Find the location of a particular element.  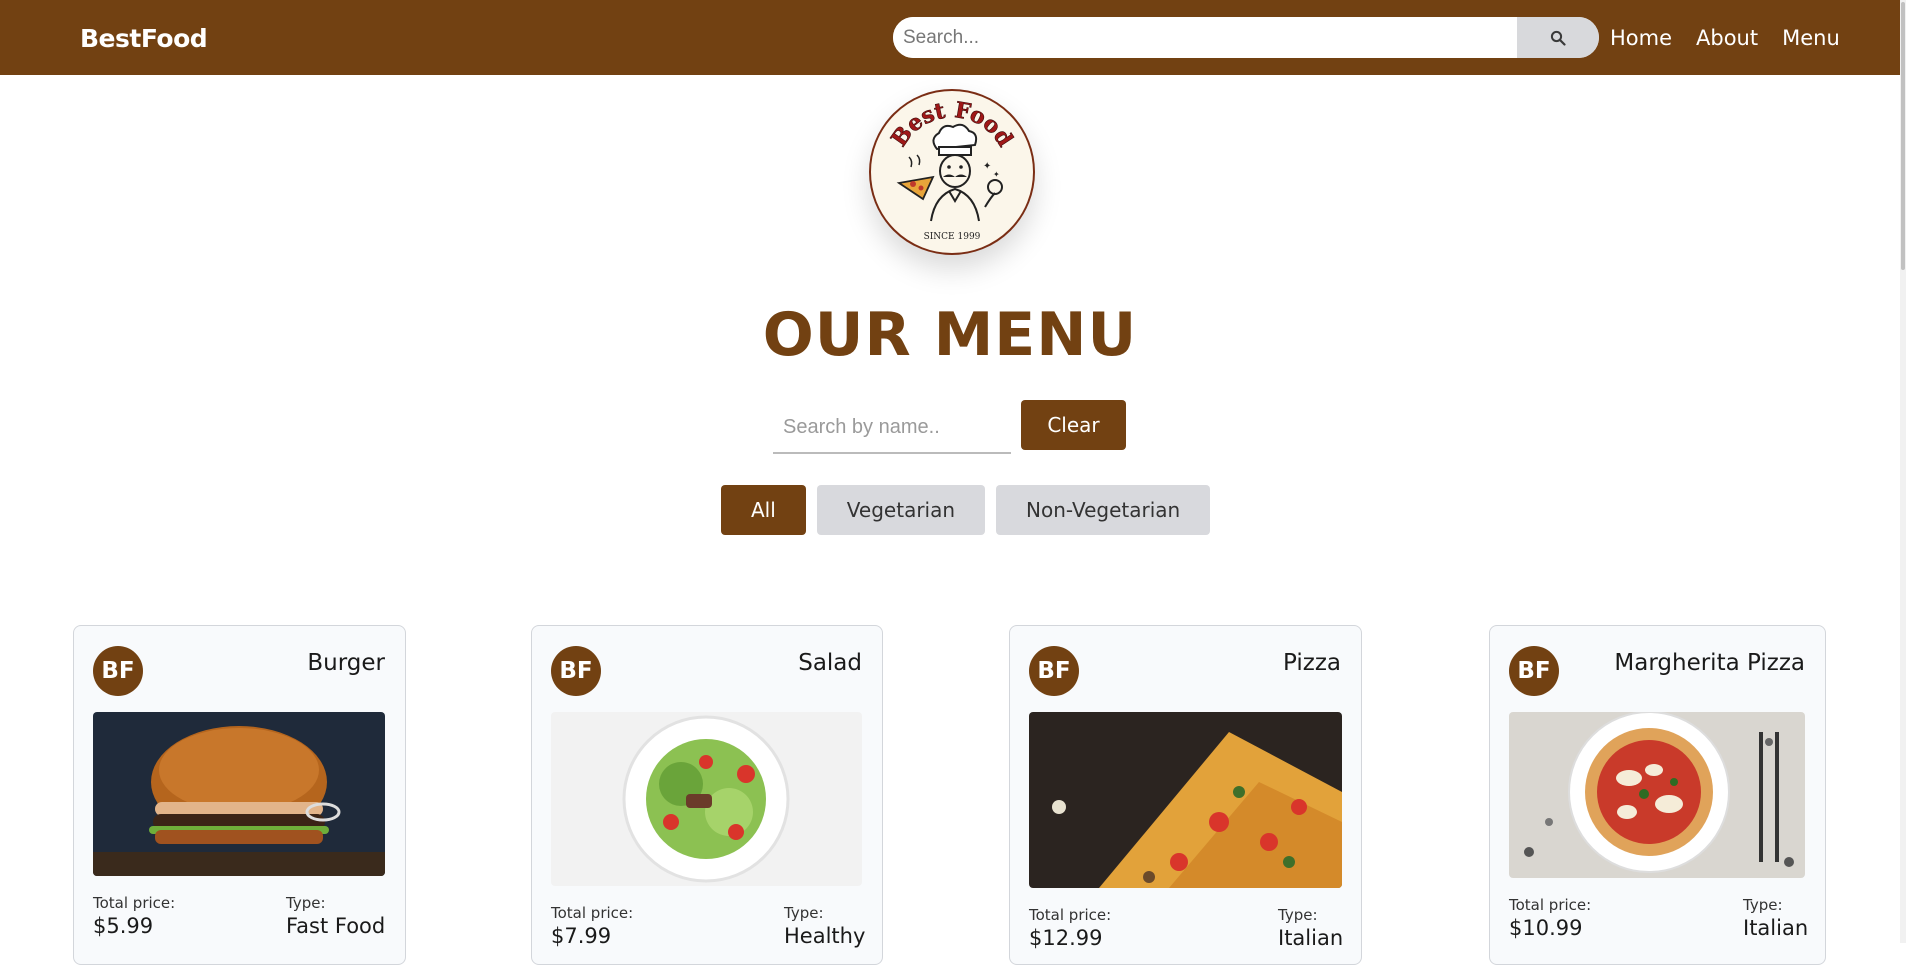

search-by-name-input is located at coordinates (892, 428).